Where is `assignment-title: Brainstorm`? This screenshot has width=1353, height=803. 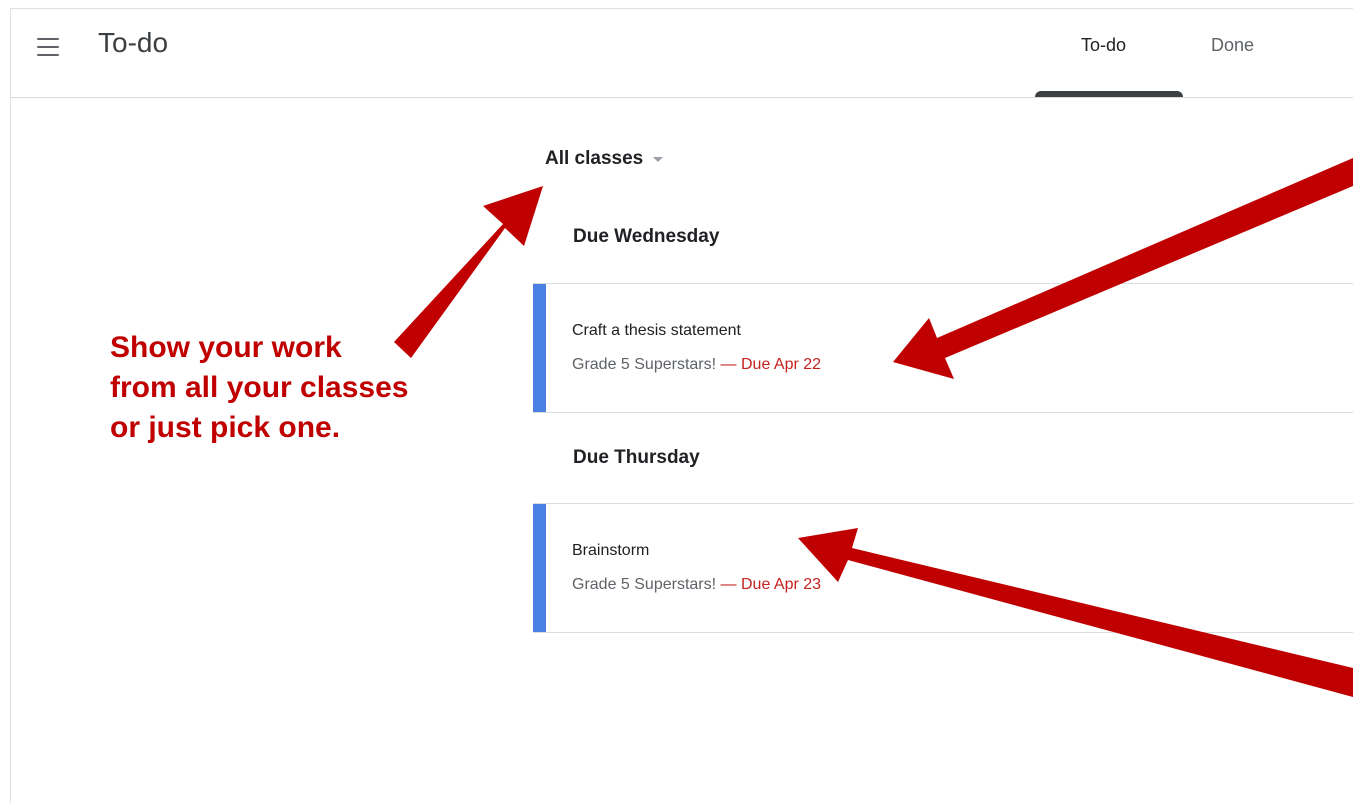 assignment-title: Brainstorm is located at coordinates (611, 550).